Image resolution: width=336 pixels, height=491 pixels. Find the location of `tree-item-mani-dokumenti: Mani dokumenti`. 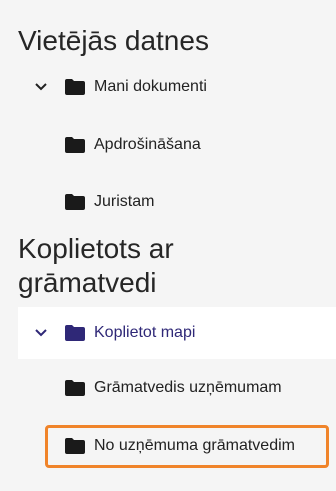

tree-item-mani-dokumenti: Mani dokumenti is located at coordinates (177, 87).